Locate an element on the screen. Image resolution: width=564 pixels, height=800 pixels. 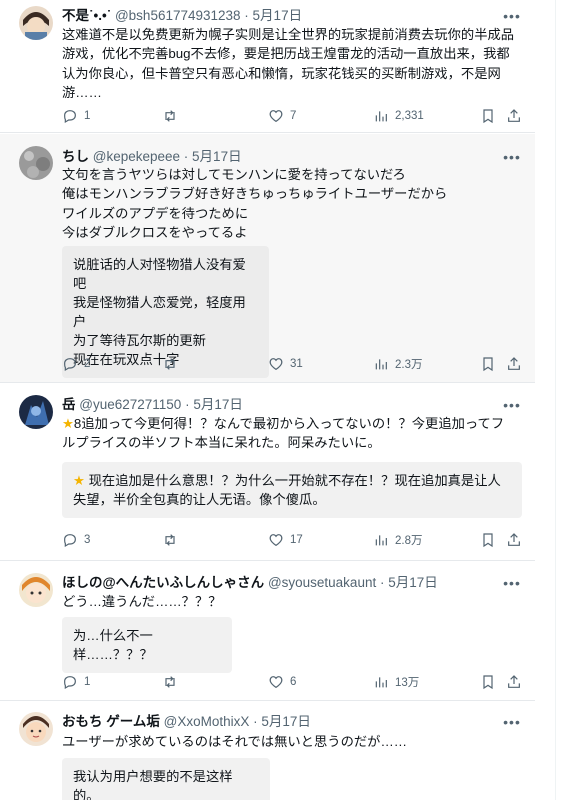
views-button: 13万 is located at coordinates (396, 682).